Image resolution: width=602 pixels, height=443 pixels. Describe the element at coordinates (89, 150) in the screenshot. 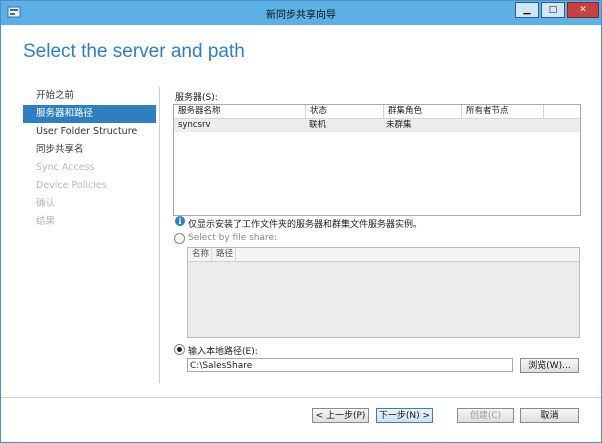

I see `nav-item-sync-share-name: 同步共享名` at that location.